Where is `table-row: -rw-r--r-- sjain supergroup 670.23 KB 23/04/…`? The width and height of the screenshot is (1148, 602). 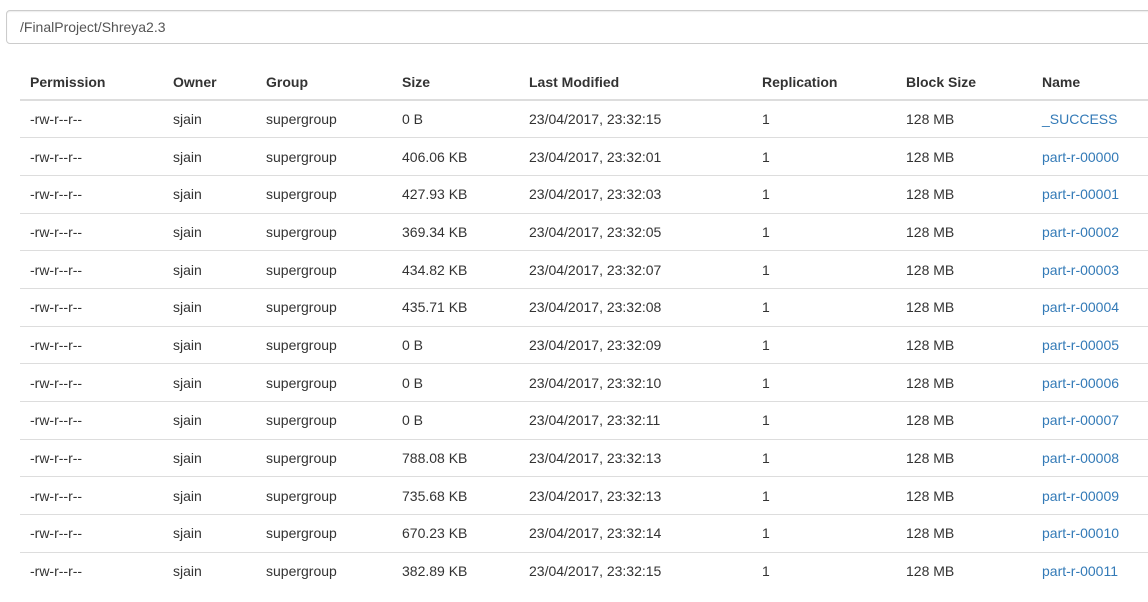
table-row: -rw-r--r-- sjain supergroup 670.23 KB 23/04/… is located at coordinates (584, 533).